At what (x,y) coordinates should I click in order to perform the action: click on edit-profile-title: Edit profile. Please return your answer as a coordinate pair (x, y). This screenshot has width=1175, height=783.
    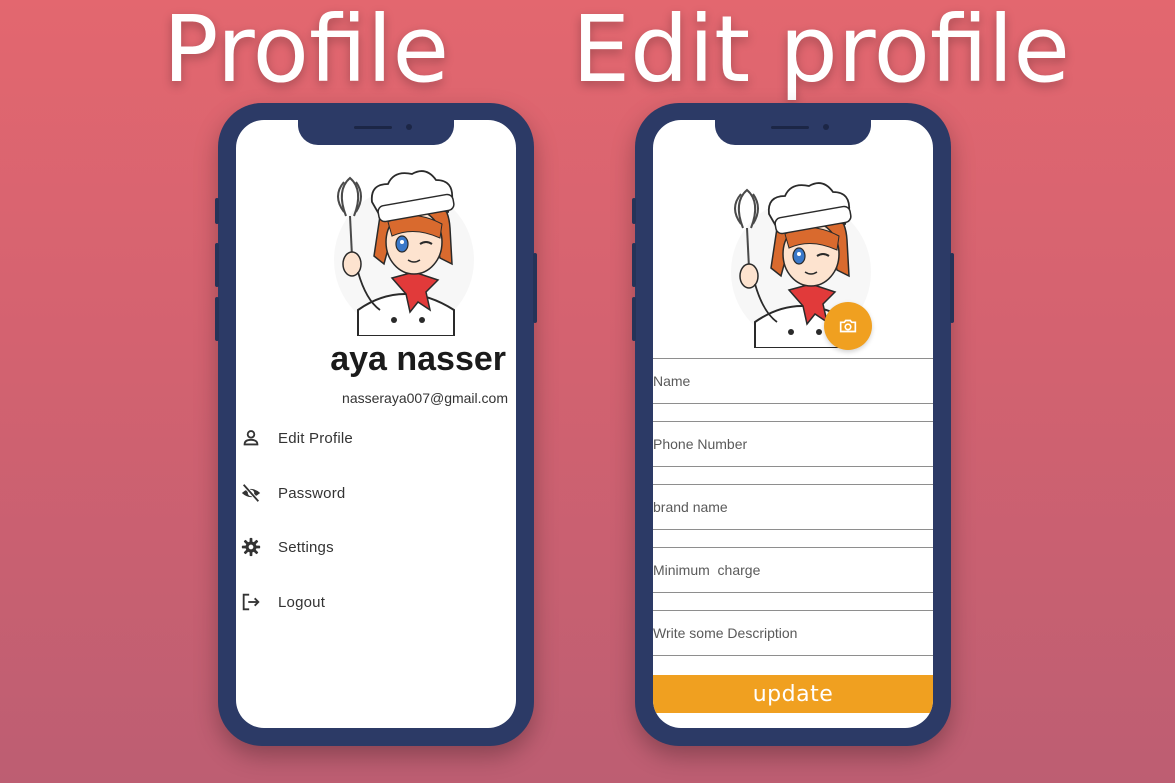
    Looking at the image, I should click on (821, 51).